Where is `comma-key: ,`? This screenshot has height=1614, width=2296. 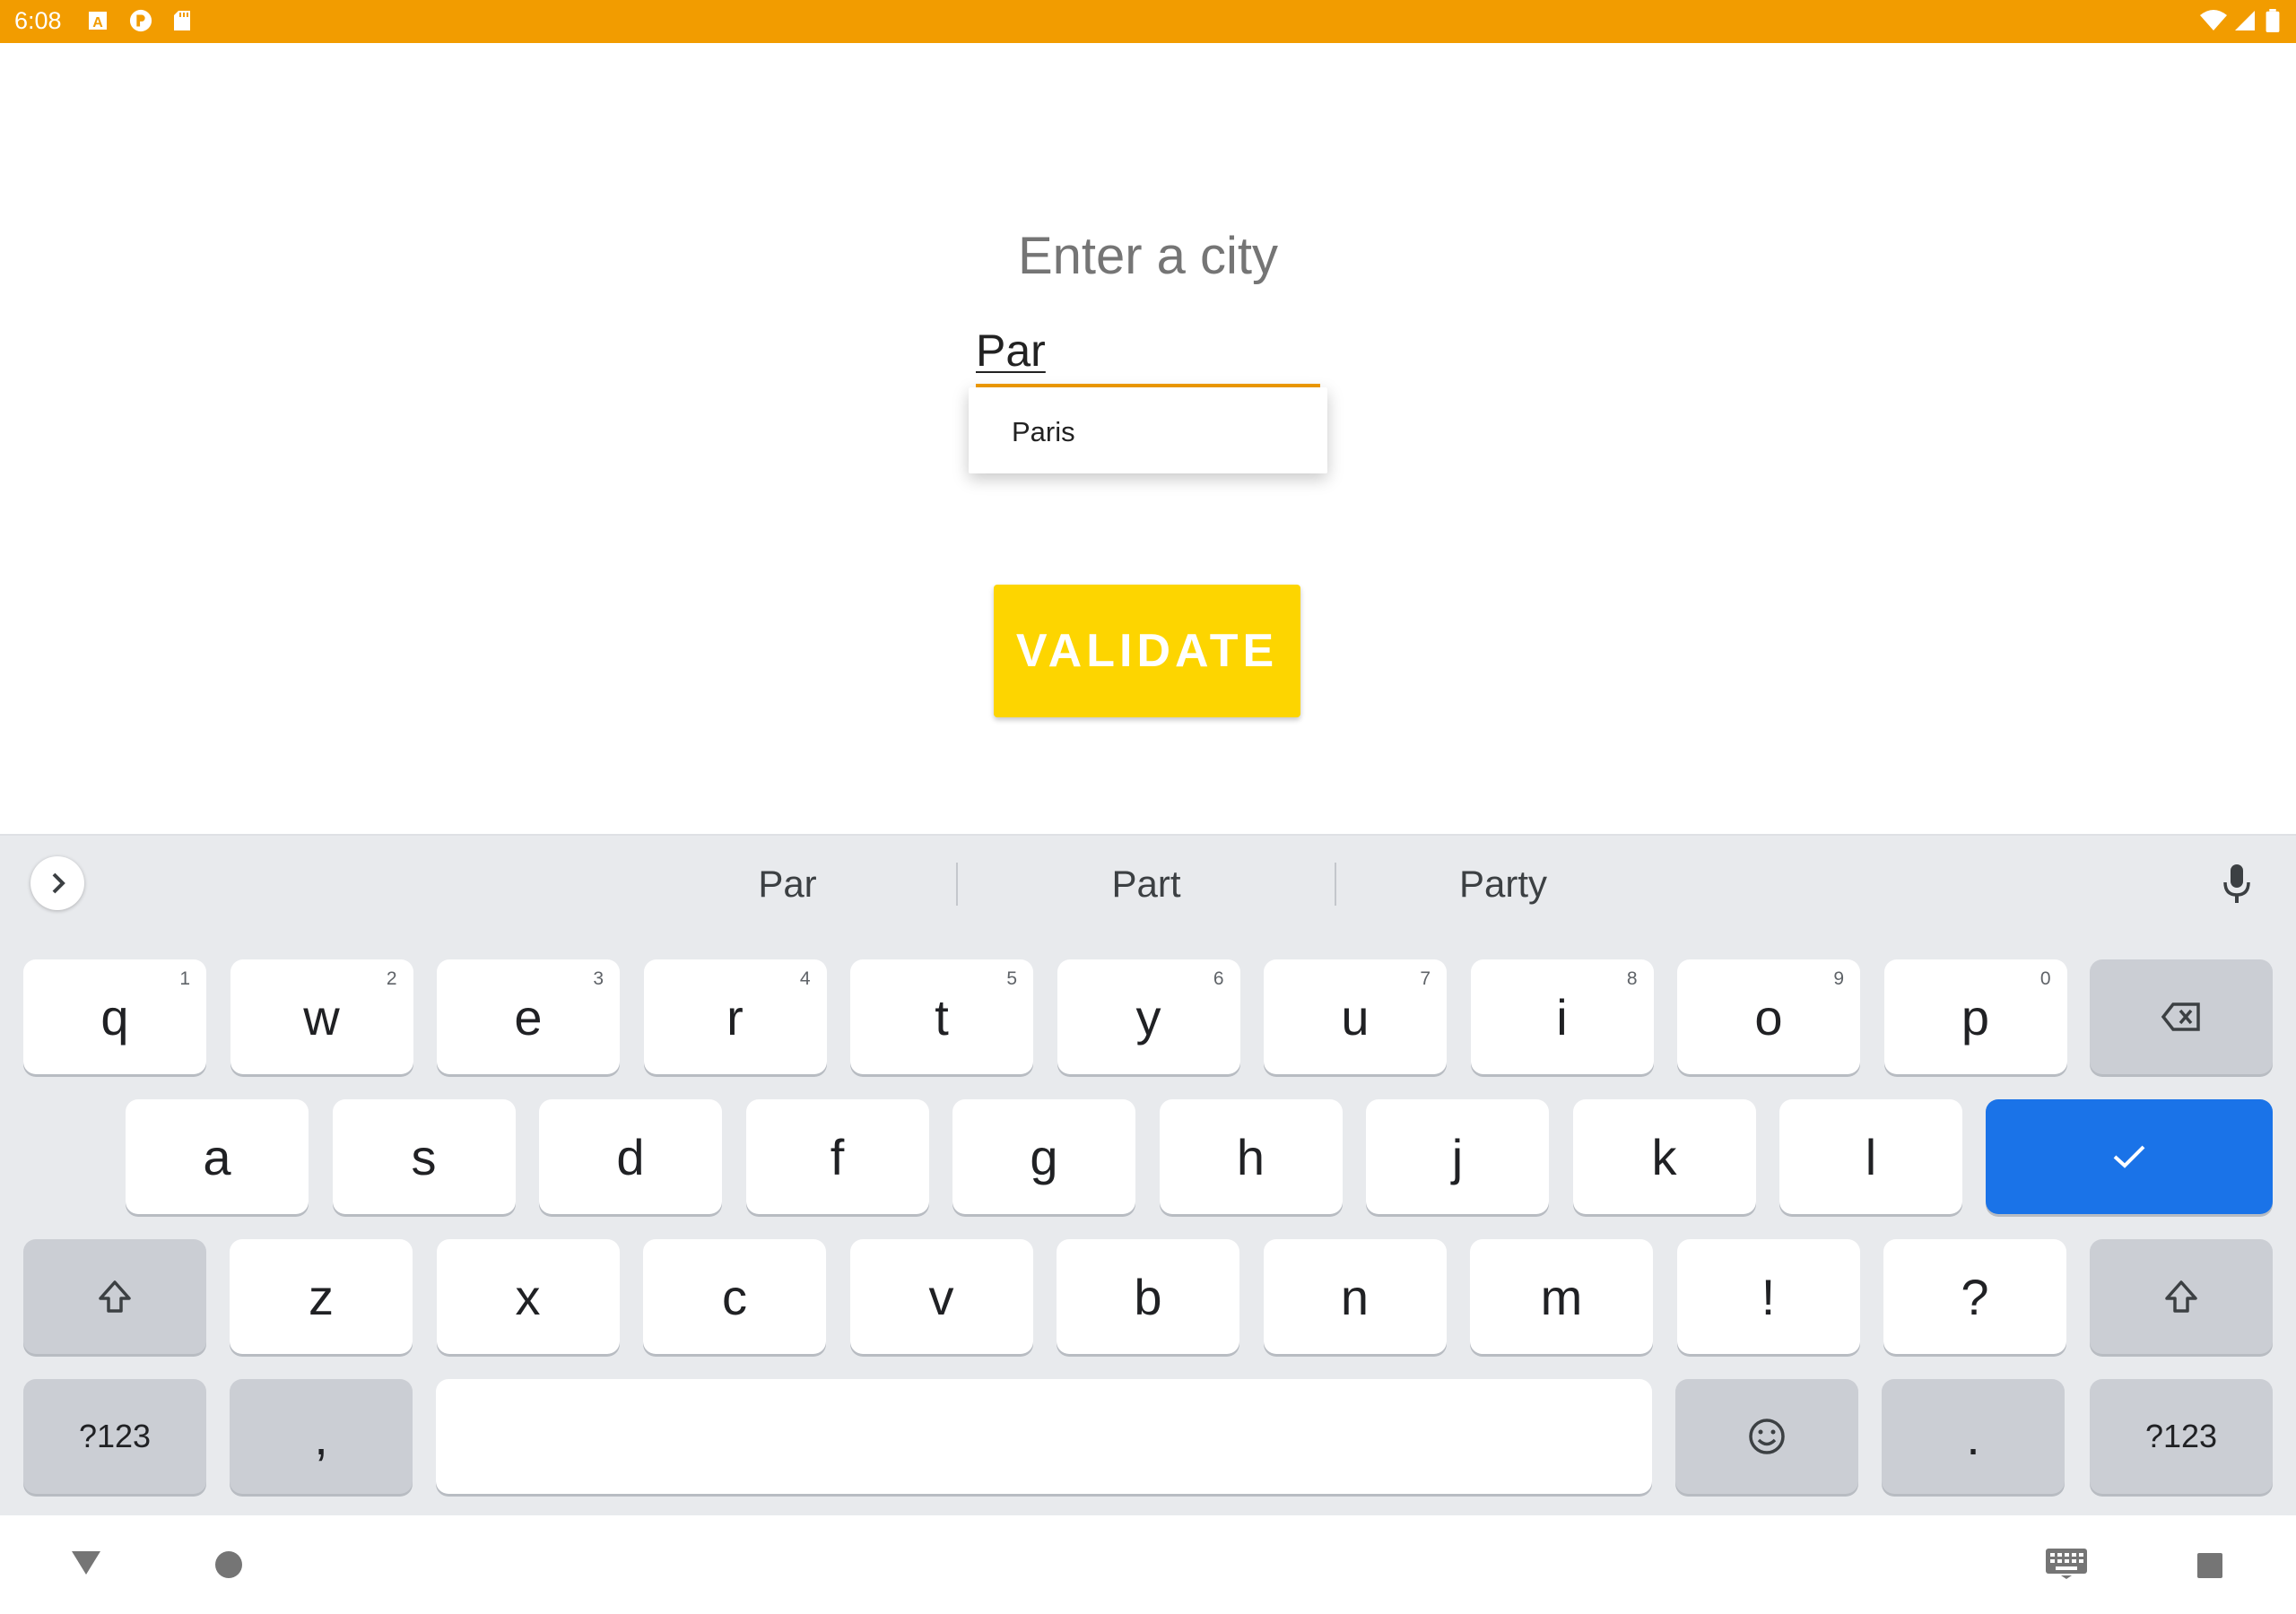 comma-key: , is located at coordinates (321, 1436).